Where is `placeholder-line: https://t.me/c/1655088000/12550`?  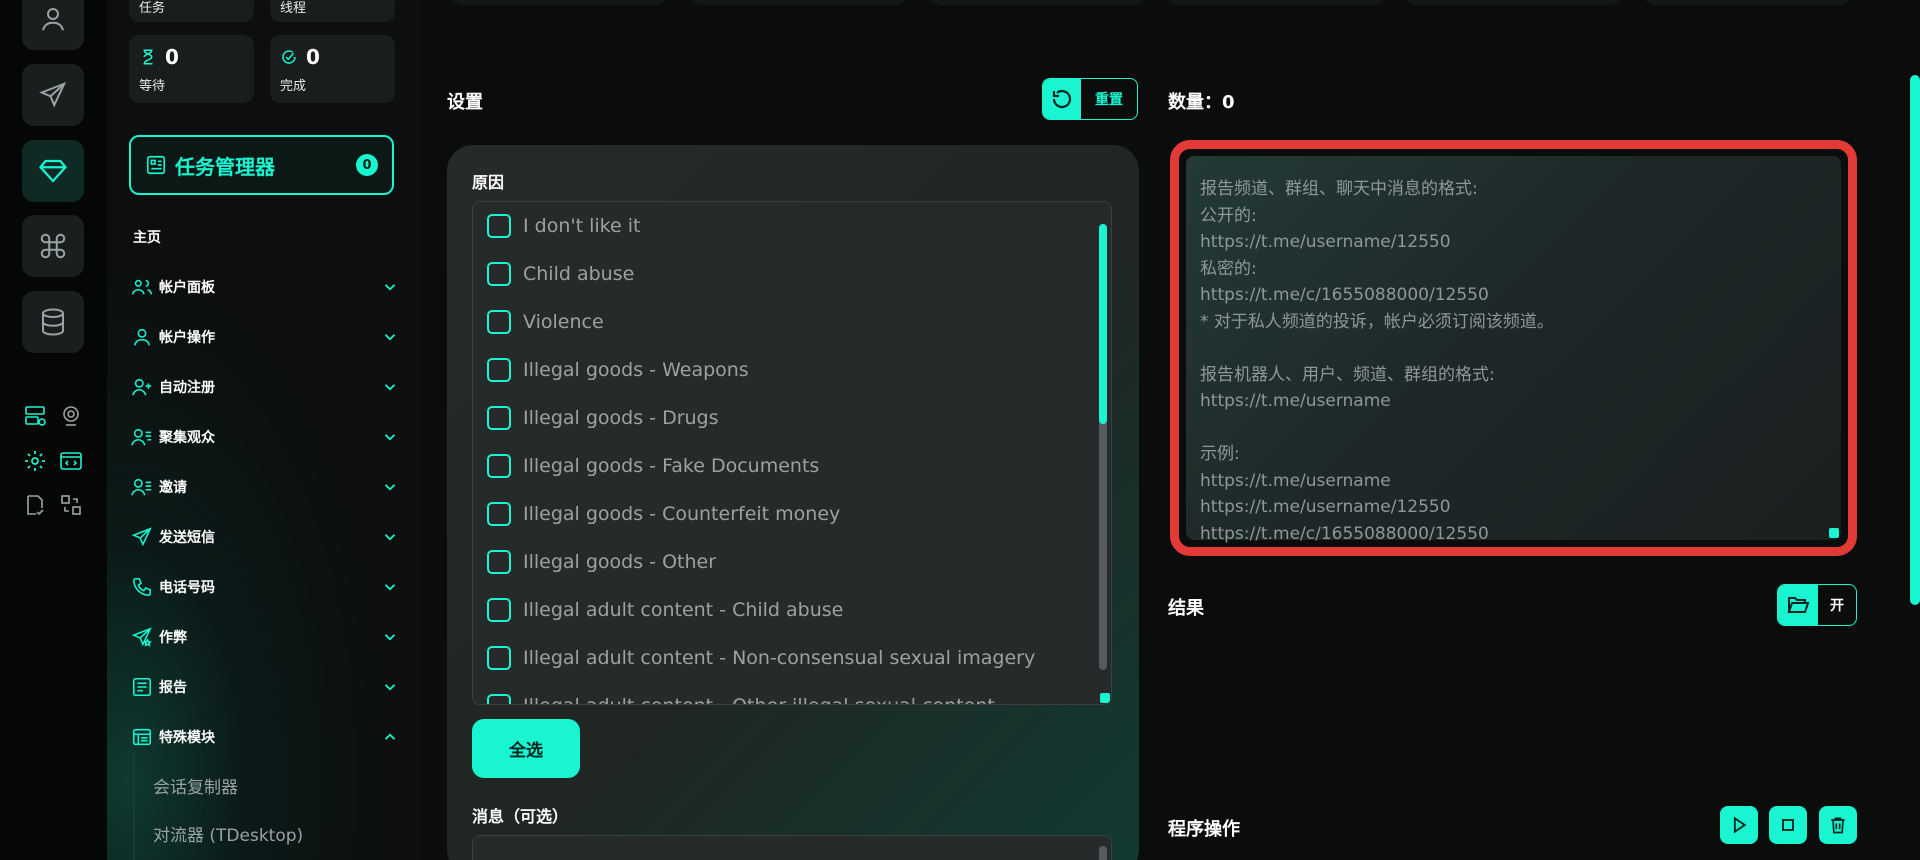 placeholder-line: https://t.me/c/1655088000/12550 is located at coordinates (1344, 295).